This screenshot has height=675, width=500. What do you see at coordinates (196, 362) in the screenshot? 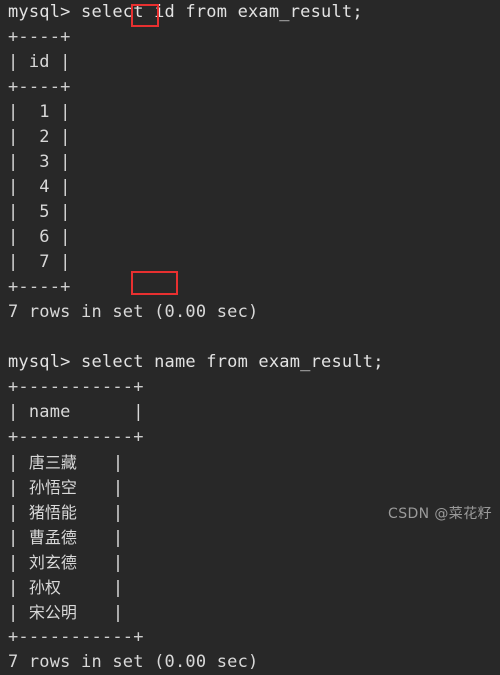
I see `query-2-command-line: mysql> select name from exam_result;` at bounding box center [196, 362].